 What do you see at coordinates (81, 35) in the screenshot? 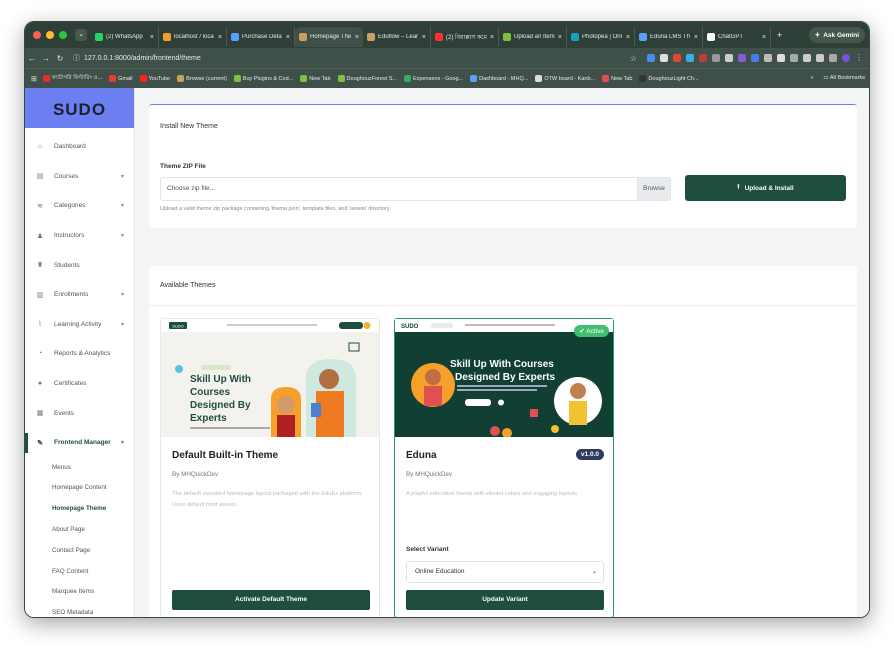
I see `tab-search-icon: ⌄` at bounding box center [81, 35].